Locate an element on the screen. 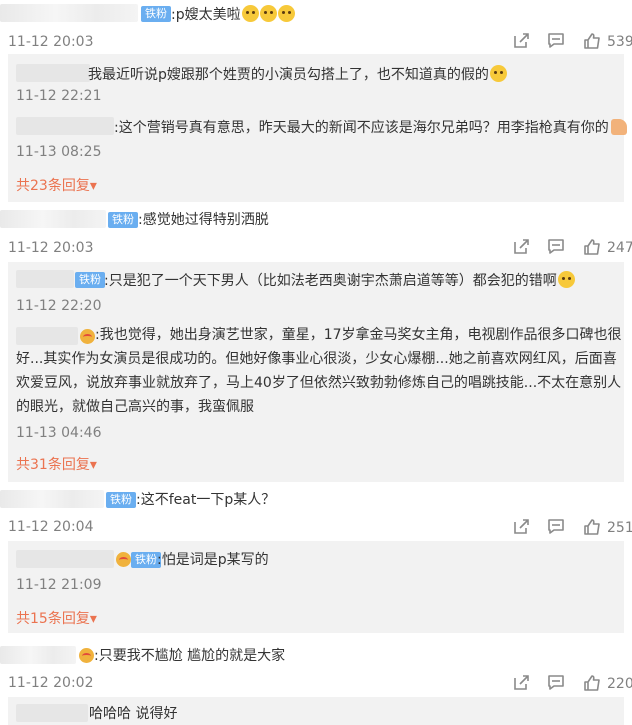 This screenshot has height=725, width=632. sweat-emoji-icon is located at coordinates (498, 73).